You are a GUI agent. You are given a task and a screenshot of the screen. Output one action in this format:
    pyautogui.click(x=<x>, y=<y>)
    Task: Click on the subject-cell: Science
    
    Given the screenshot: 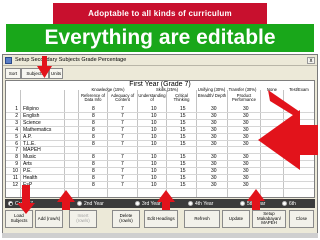 What is the action you would take?
    pyautogui.click(x=32, y=123)
    